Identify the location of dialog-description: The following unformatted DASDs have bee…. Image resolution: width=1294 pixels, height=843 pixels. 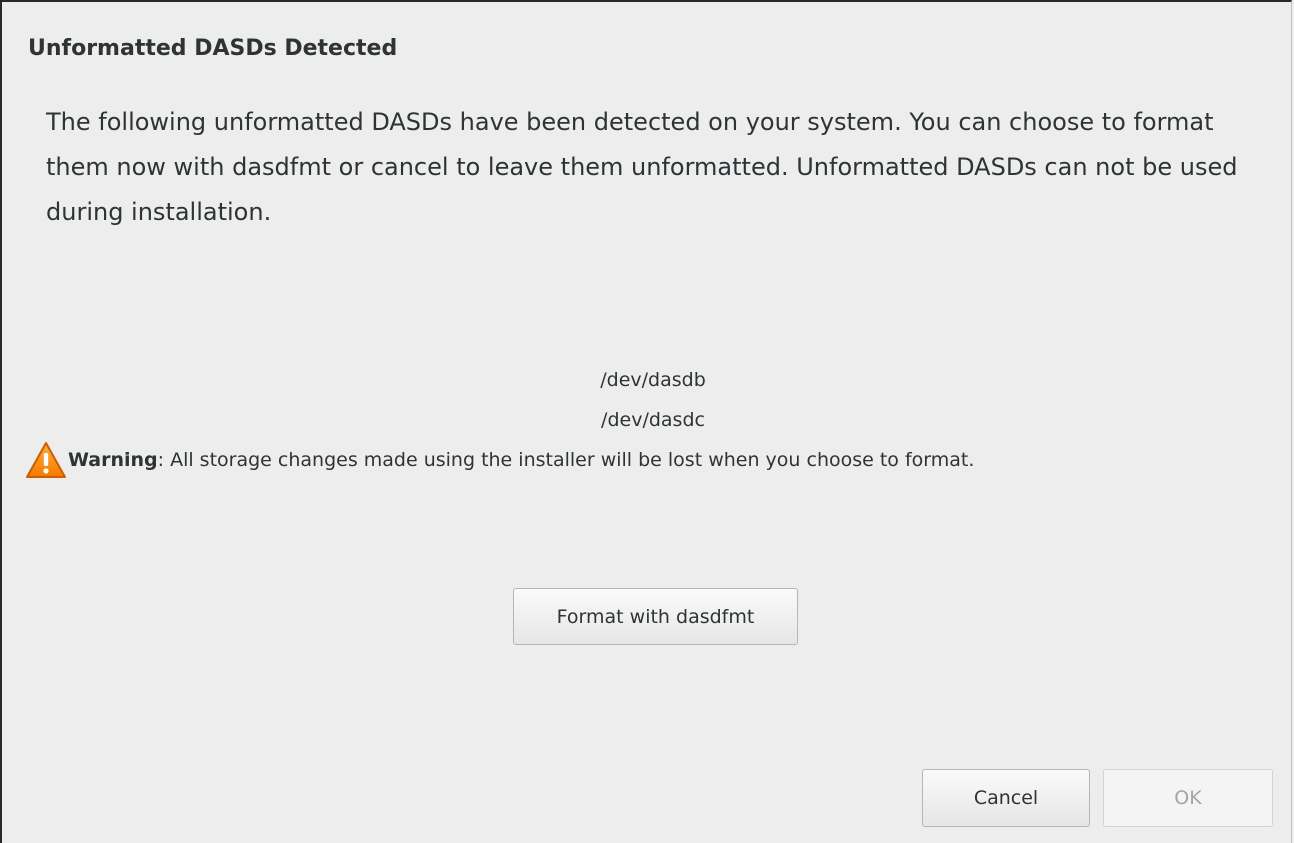
(642, 167).